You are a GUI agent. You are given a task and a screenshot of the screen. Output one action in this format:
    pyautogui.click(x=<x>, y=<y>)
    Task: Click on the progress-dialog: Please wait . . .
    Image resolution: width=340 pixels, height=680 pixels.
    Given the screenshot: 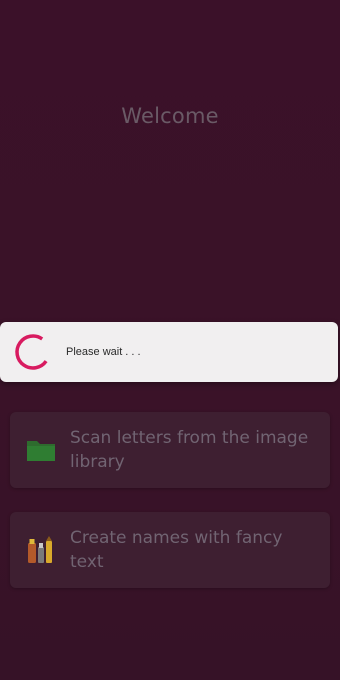 What is the action you would take?
    pyautogui.click(x=169, y=352)
    